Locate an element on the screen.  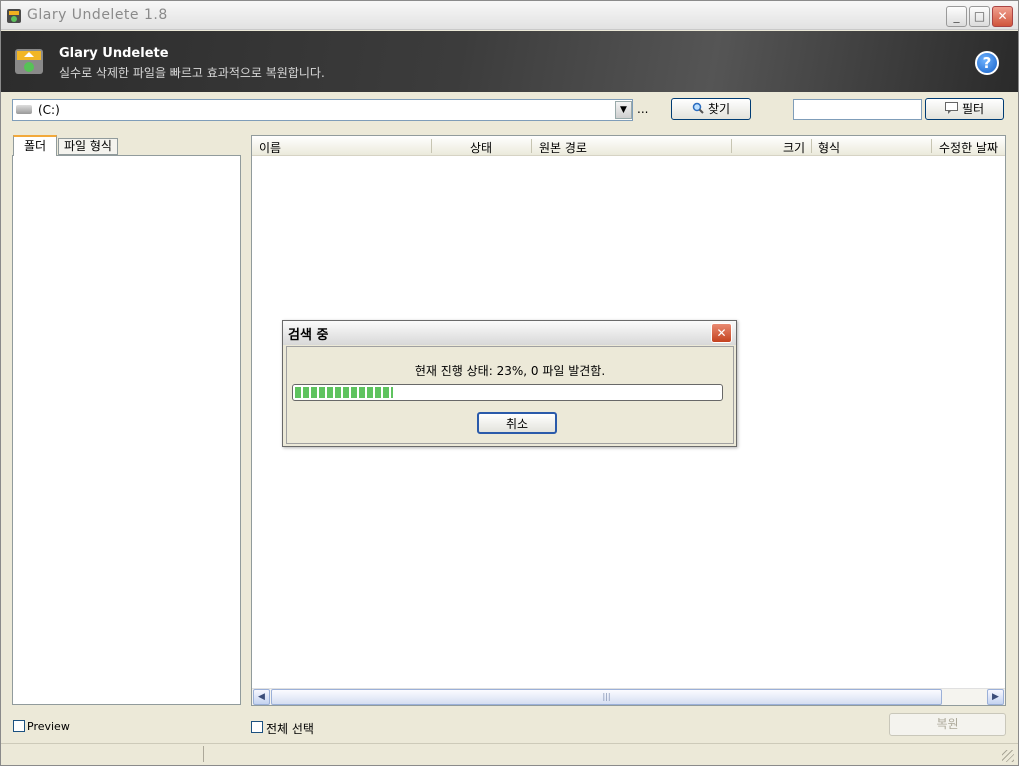
drive-icon is located at coordinates (24, 109).